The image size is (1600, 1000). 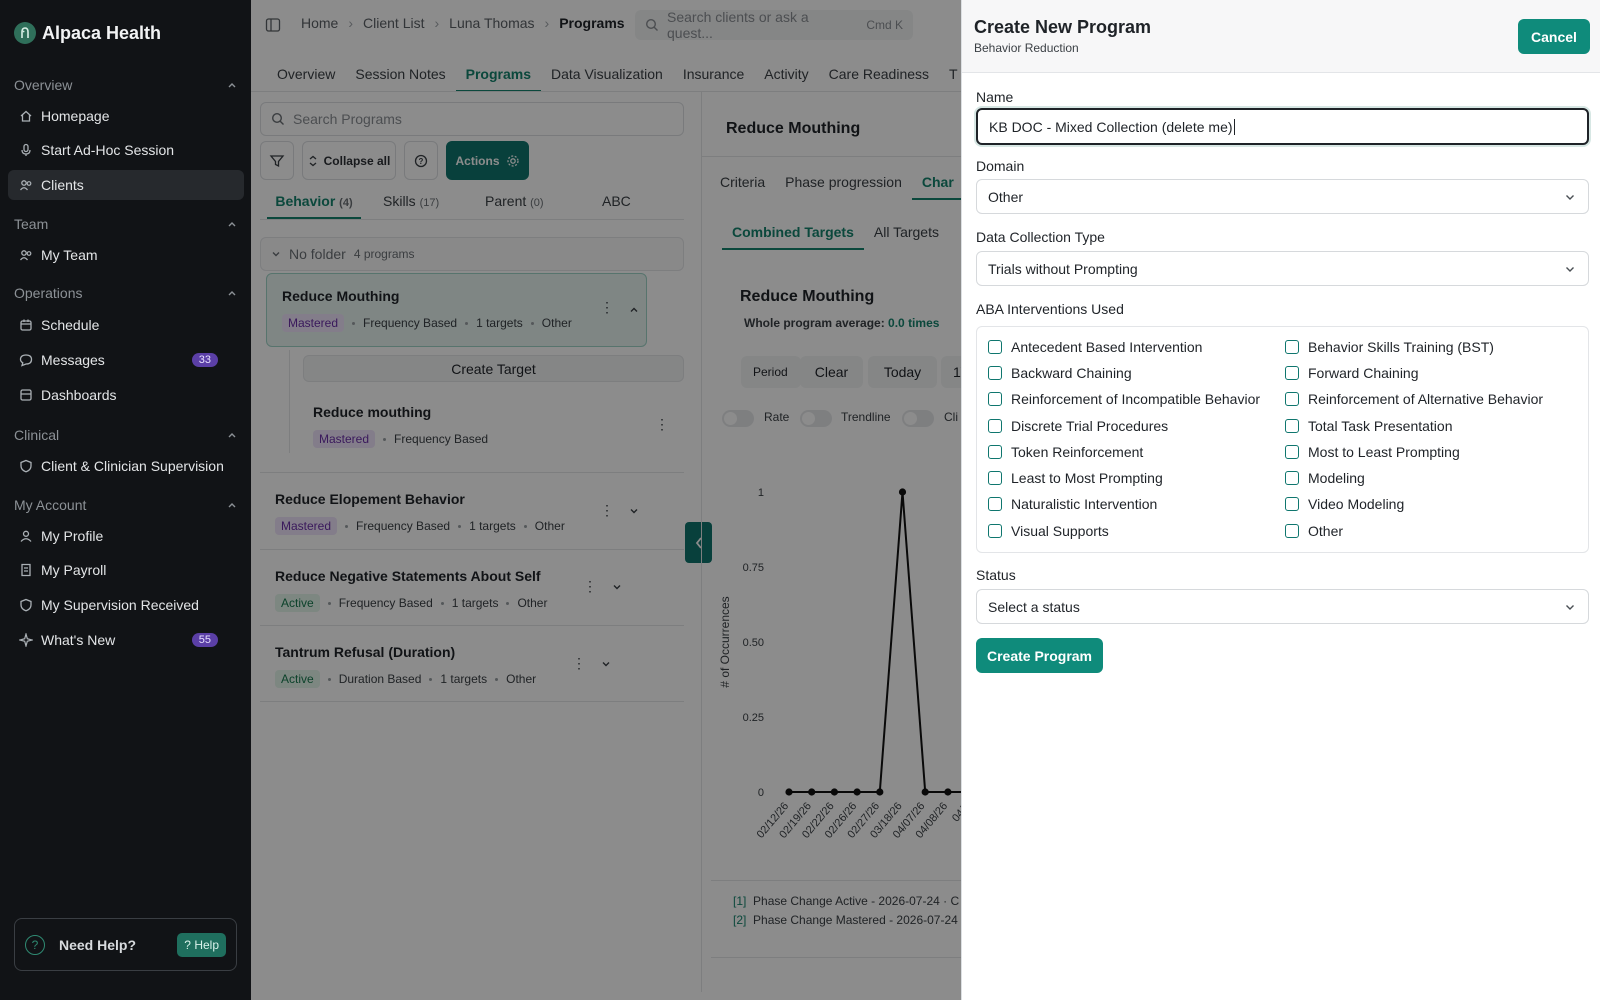 What do you see at coordinates (1282, 126) in the screenshot?
I see `name-input: KB DOC - Mixed Collection (delete me)` at bounding box center [1282, 126].